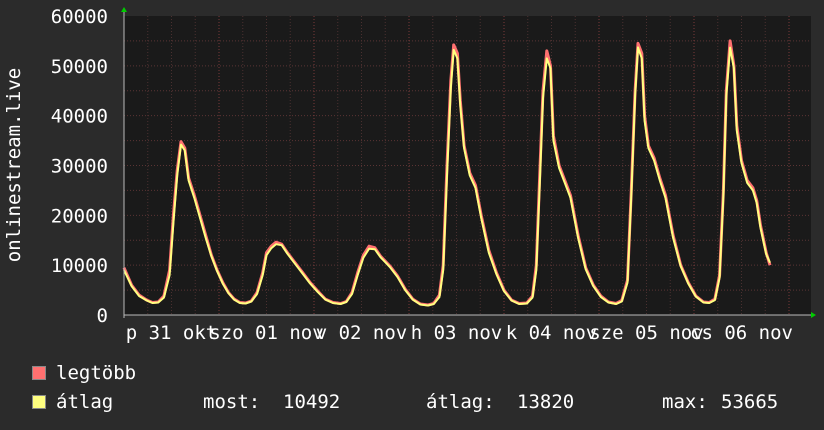 The height and width of the screenshot is (430, 824). Describe the element at coordinates (232, 402) in the screenshot. I see `stat-current-label: most:` at that location.